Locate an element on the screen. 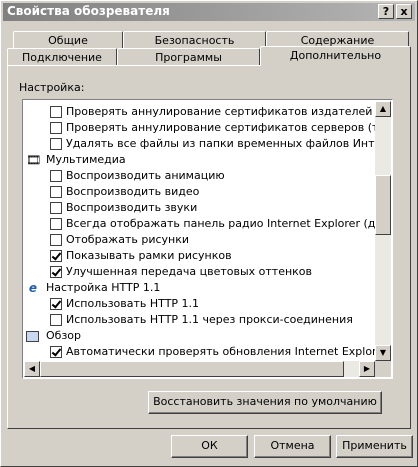 The width and height of the screenshot is (418, 467). list-item: Воспроизводить звуки is located at coordinates (199, 208).